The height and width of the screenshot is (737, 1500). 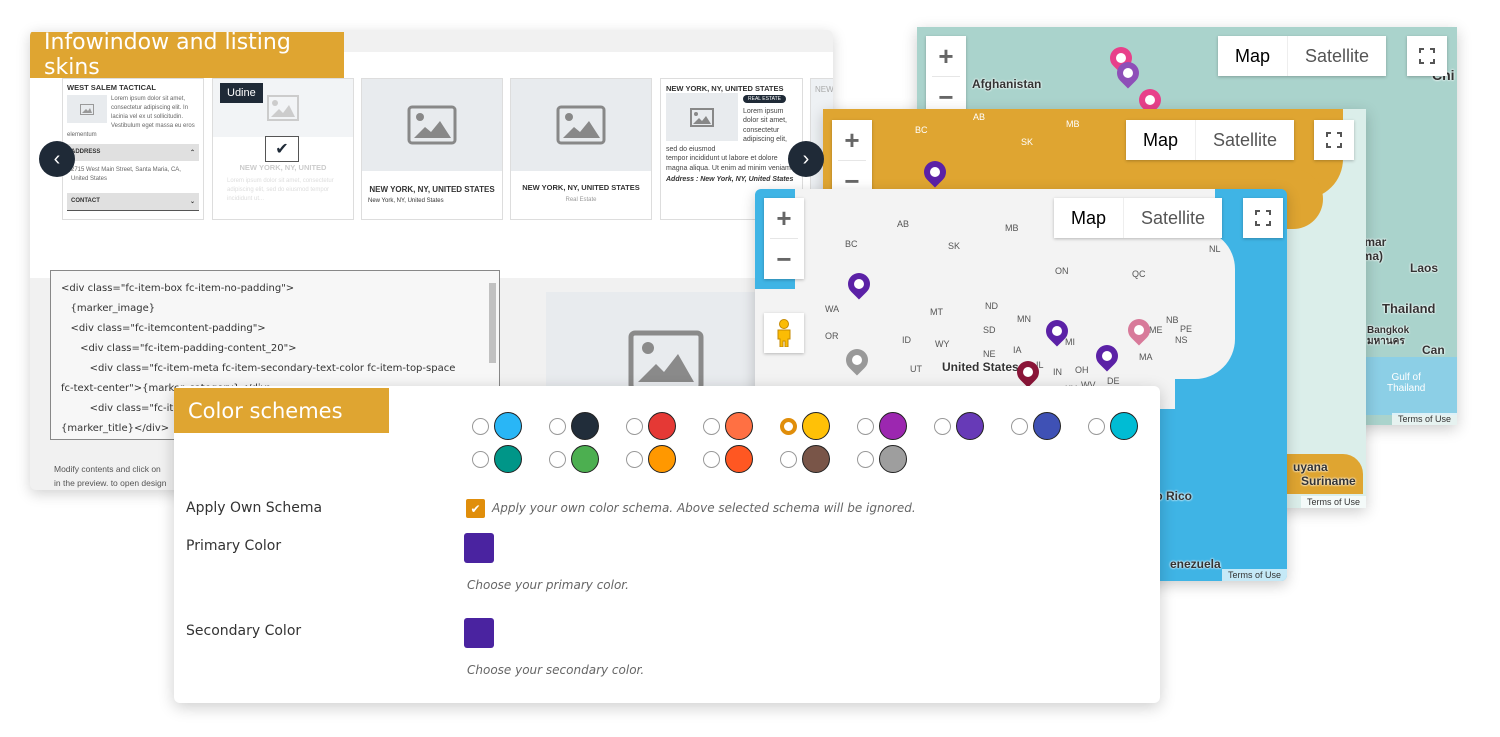 What do you see at coordinates (581, 125) in the screenshot?
I see `image-placeholder-icon` at bounding box center [581, 125].